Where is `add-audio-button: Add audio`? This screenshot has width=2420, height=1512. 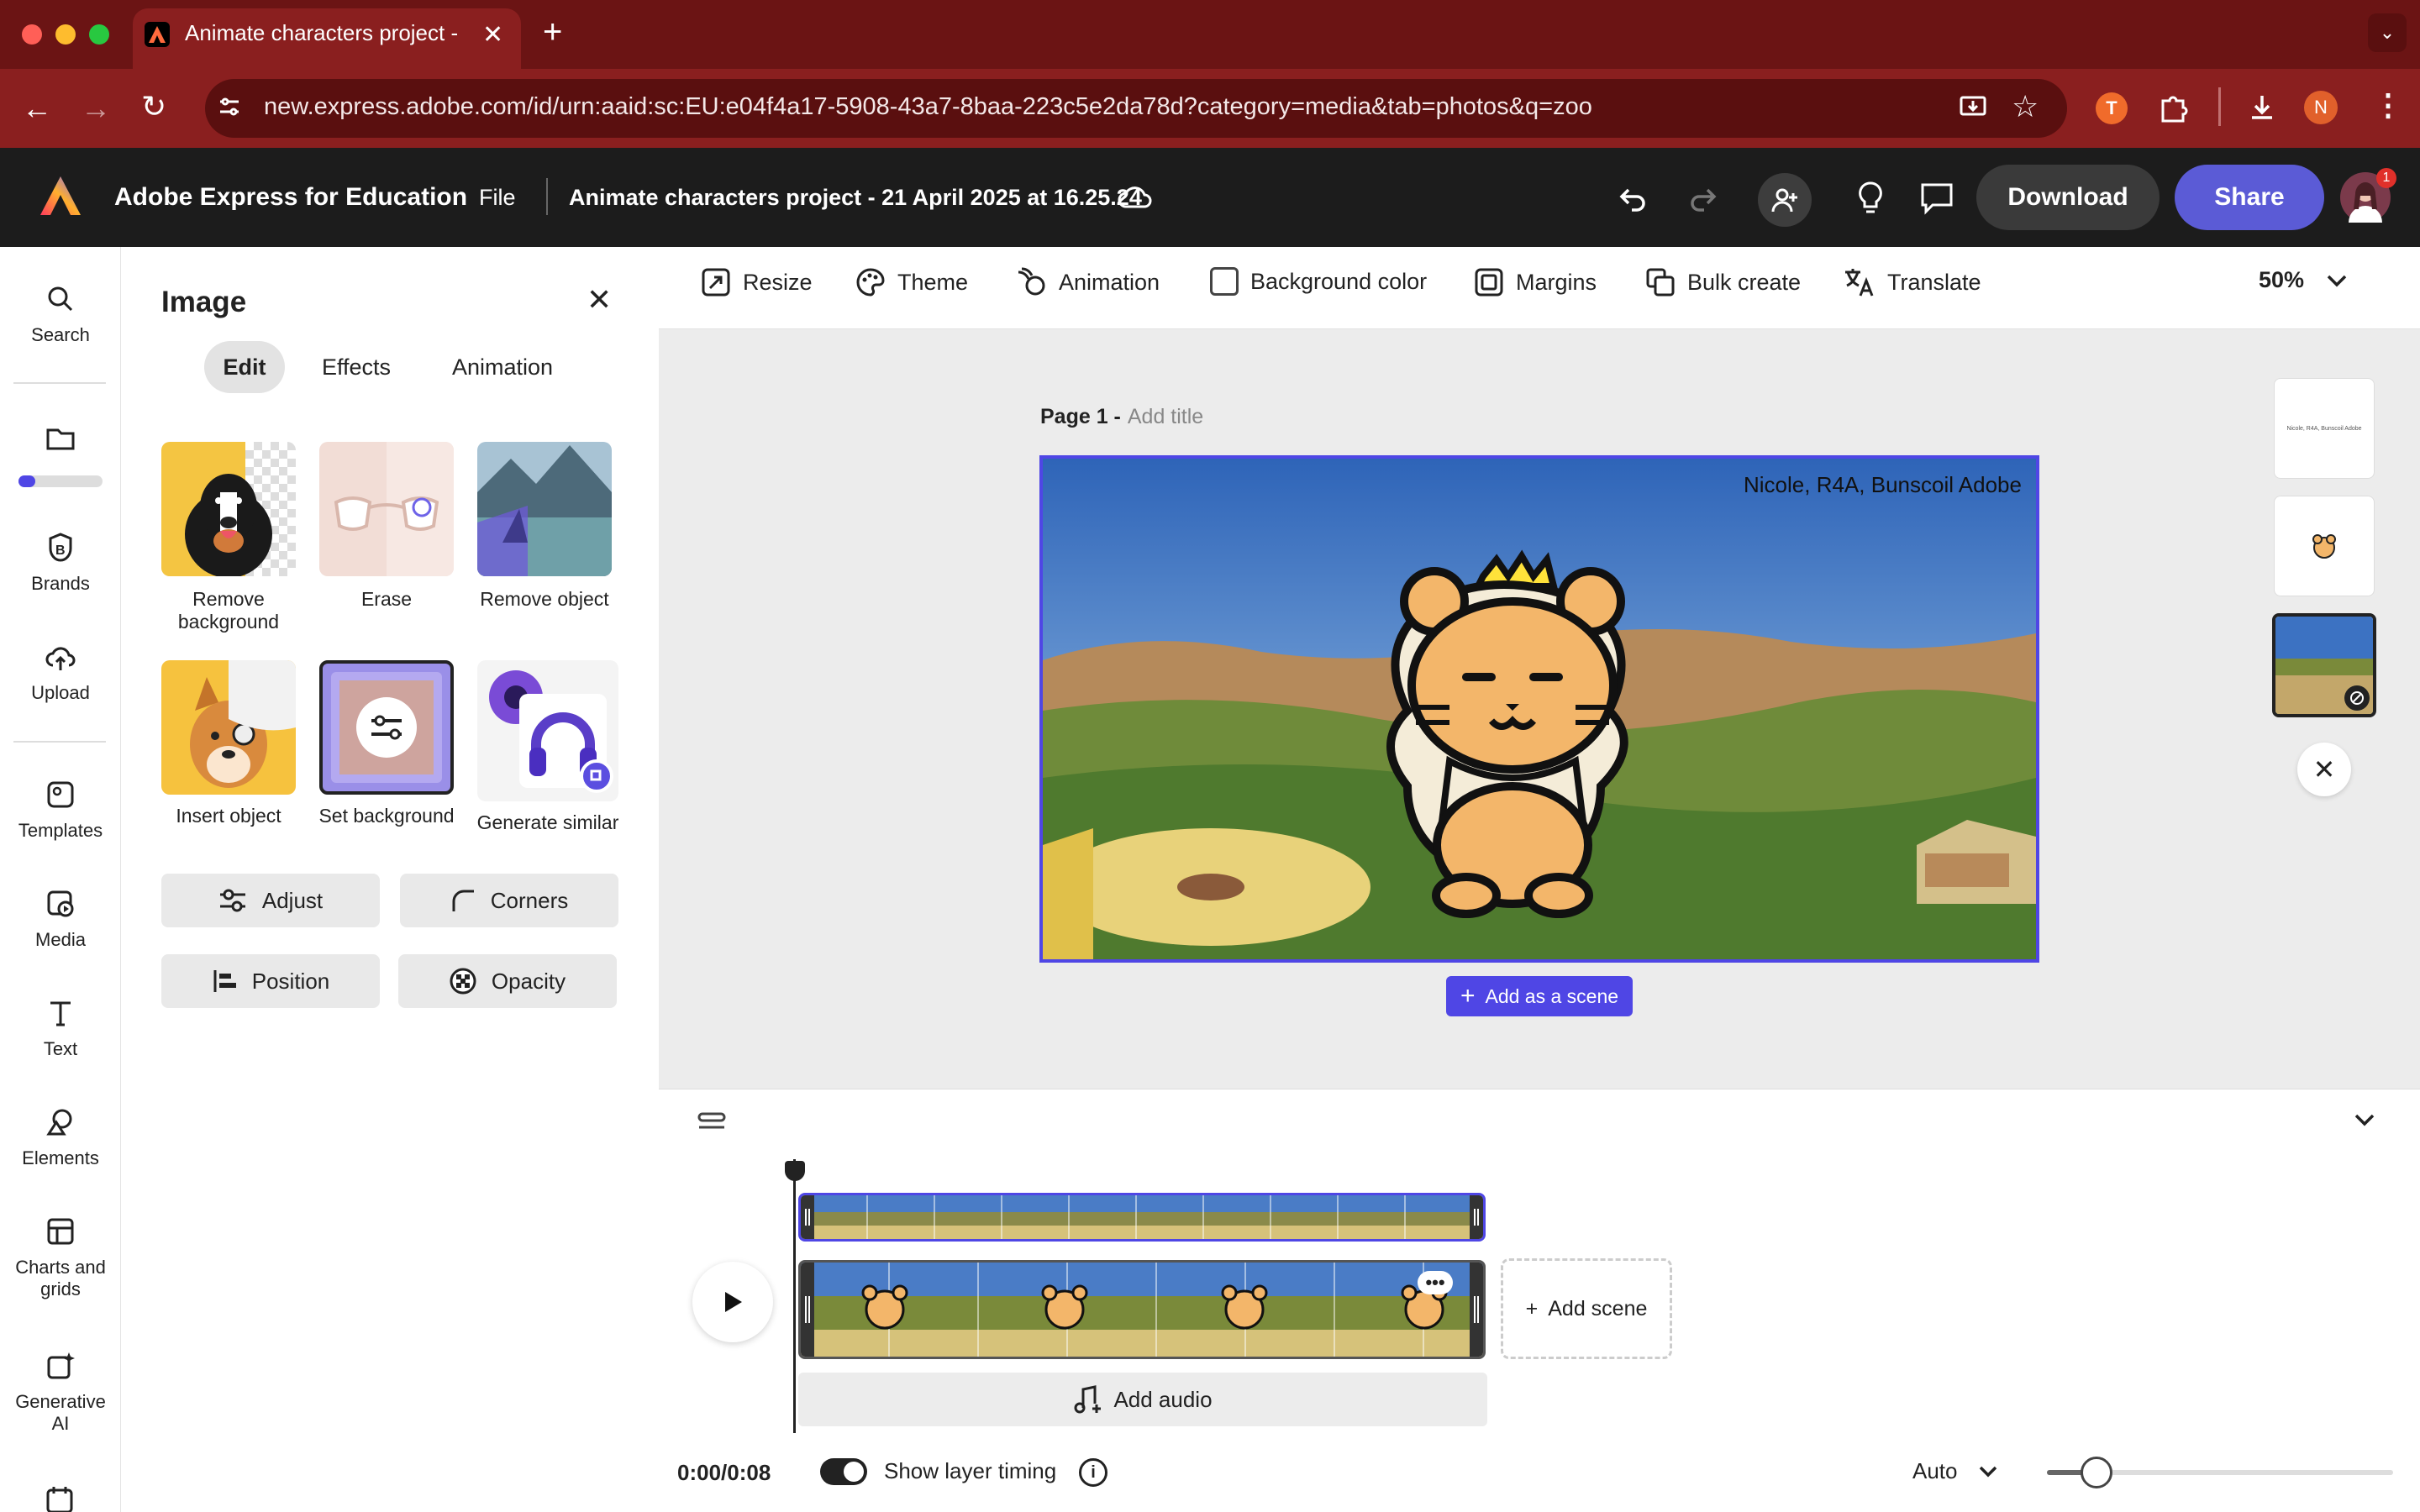 add-audio-button: Add audio is located at coordinates (1142, 1399).